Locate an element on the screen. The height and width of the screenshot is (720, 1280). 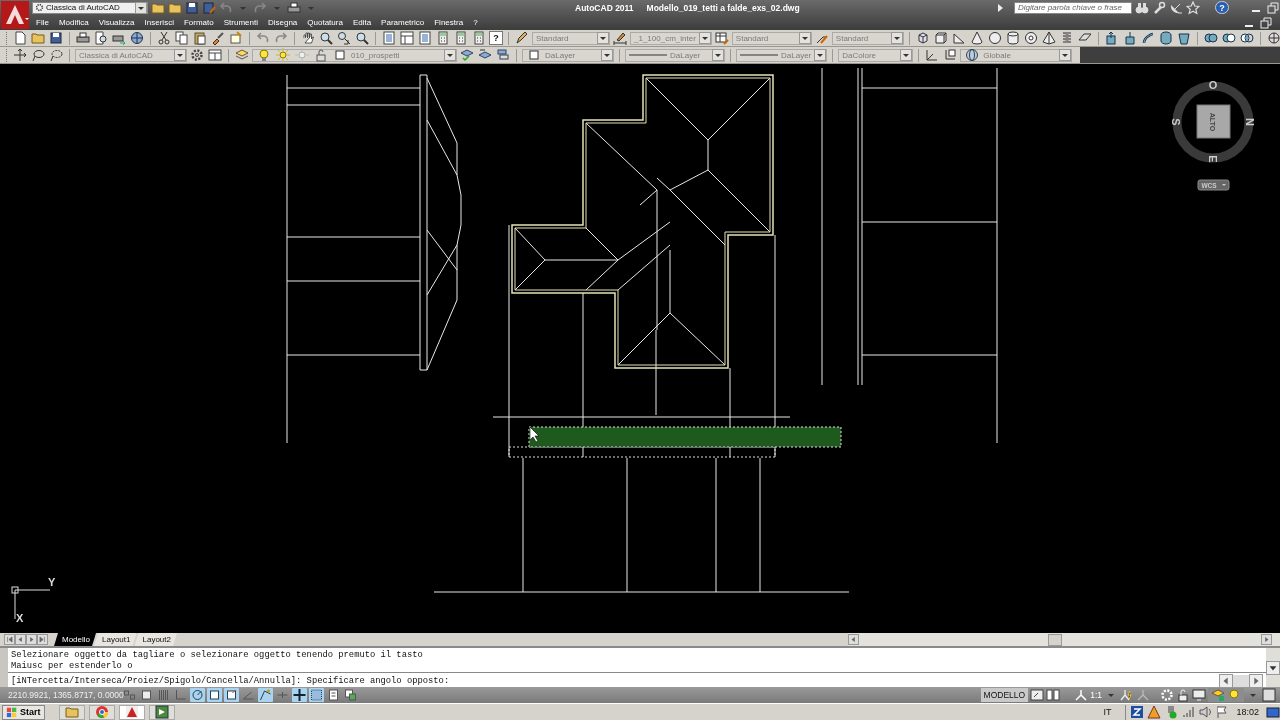
floppy-icon is located at coordinates (56, 38).